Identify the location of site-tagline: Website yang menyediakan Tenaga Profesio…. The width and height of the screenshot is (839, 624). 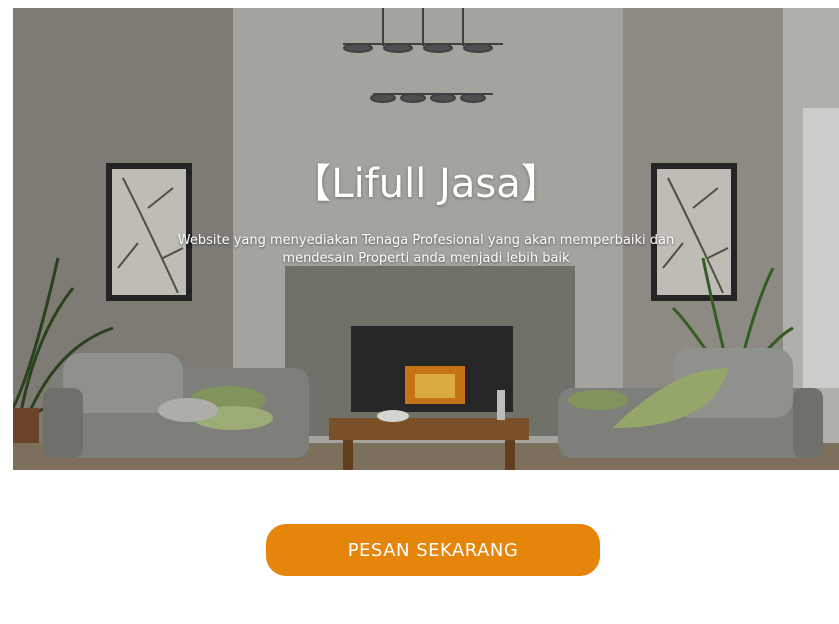
(426, 249).